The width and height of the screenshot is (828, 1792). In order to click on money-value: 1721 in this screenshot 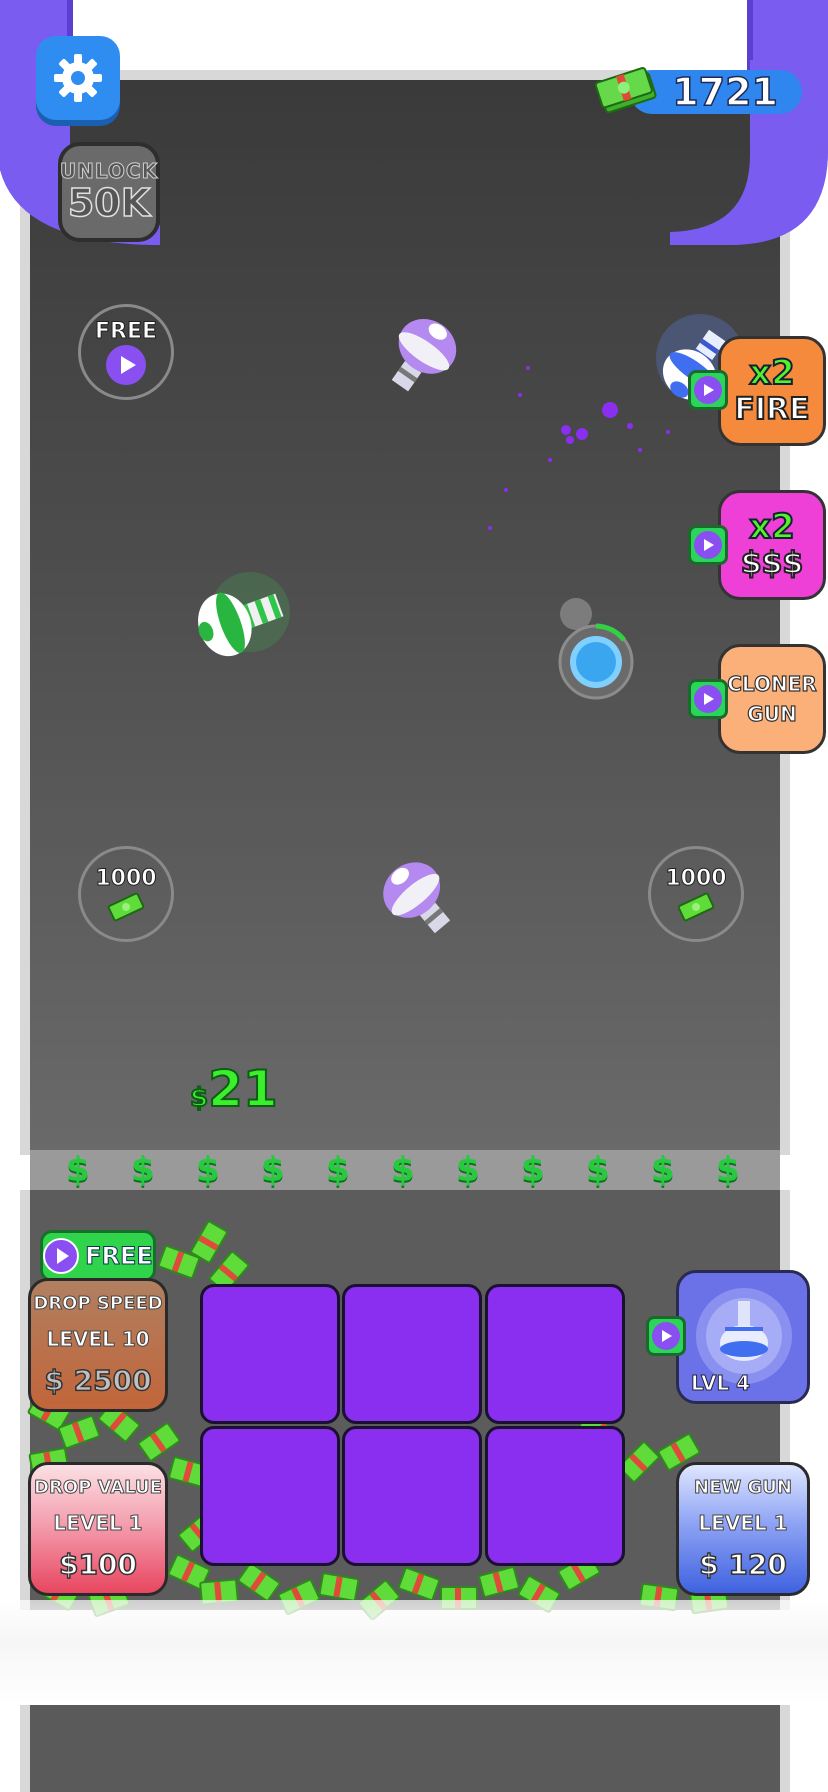, I will do `click(724, 92)`.